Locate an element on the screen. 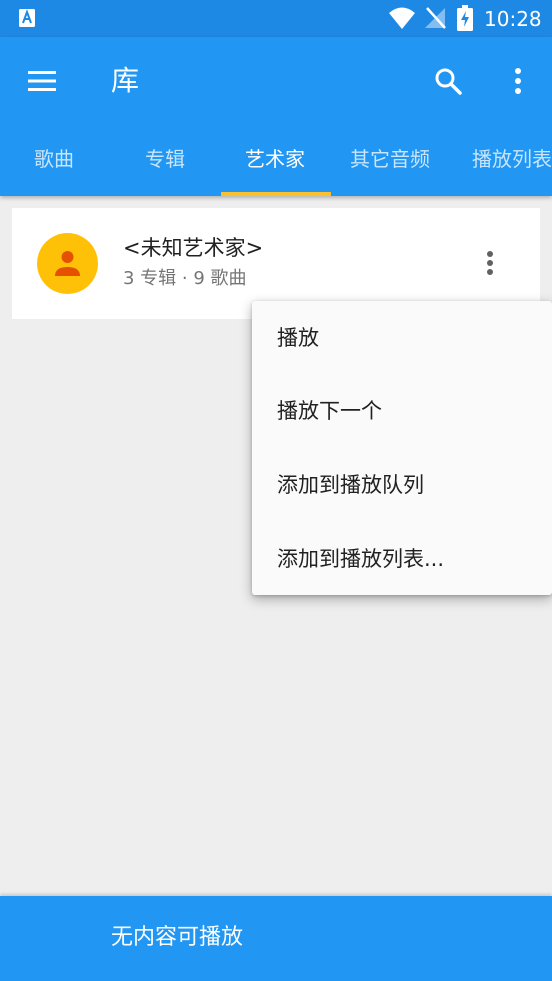 This screenshot has width=552, height=981. person-icon is located at coordinates (67, 263).